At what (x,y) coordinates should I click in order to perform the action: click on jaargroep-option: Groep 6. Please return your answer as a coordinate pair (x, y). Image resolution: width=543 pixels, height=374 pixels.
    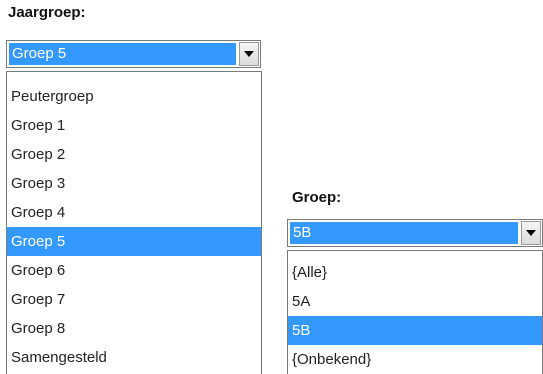
    Looking at the image, I should click on (134, 270).